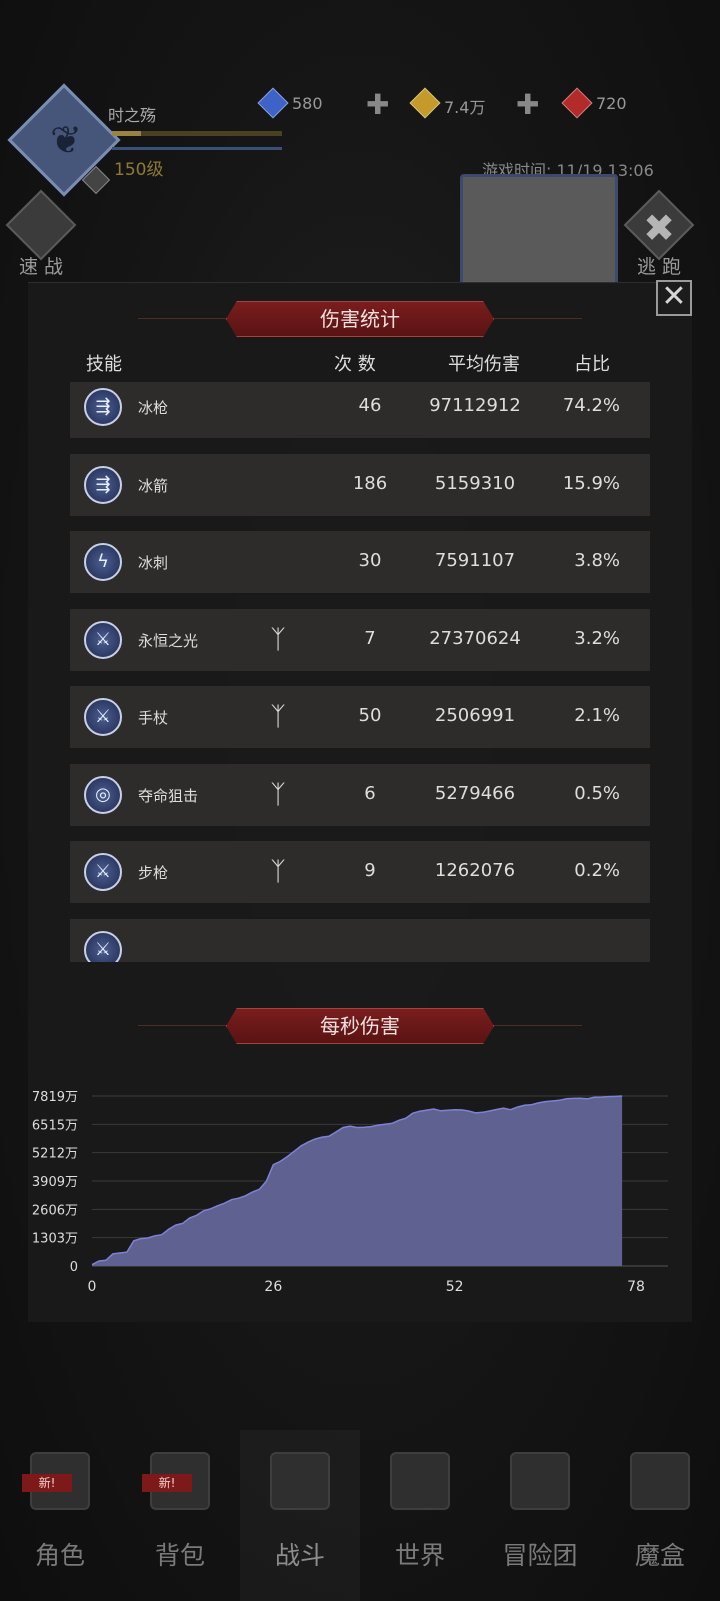  What do you see at coordinates (360, 639) in the screenshot?
I see `skill-row: ⚔ 永恒之光 ᛉ 7 27370624 3.2%` at bounding box center [360, 639].